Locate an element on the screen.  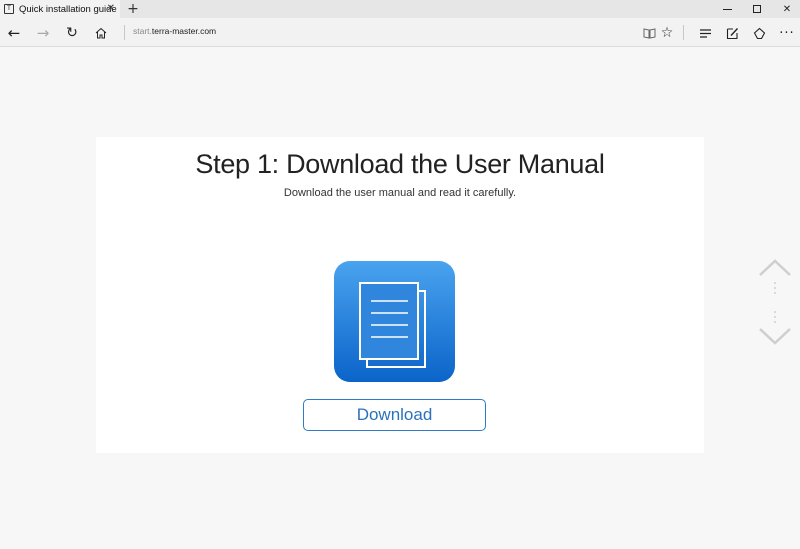
hub-icon is located at coordinates (705, 33).